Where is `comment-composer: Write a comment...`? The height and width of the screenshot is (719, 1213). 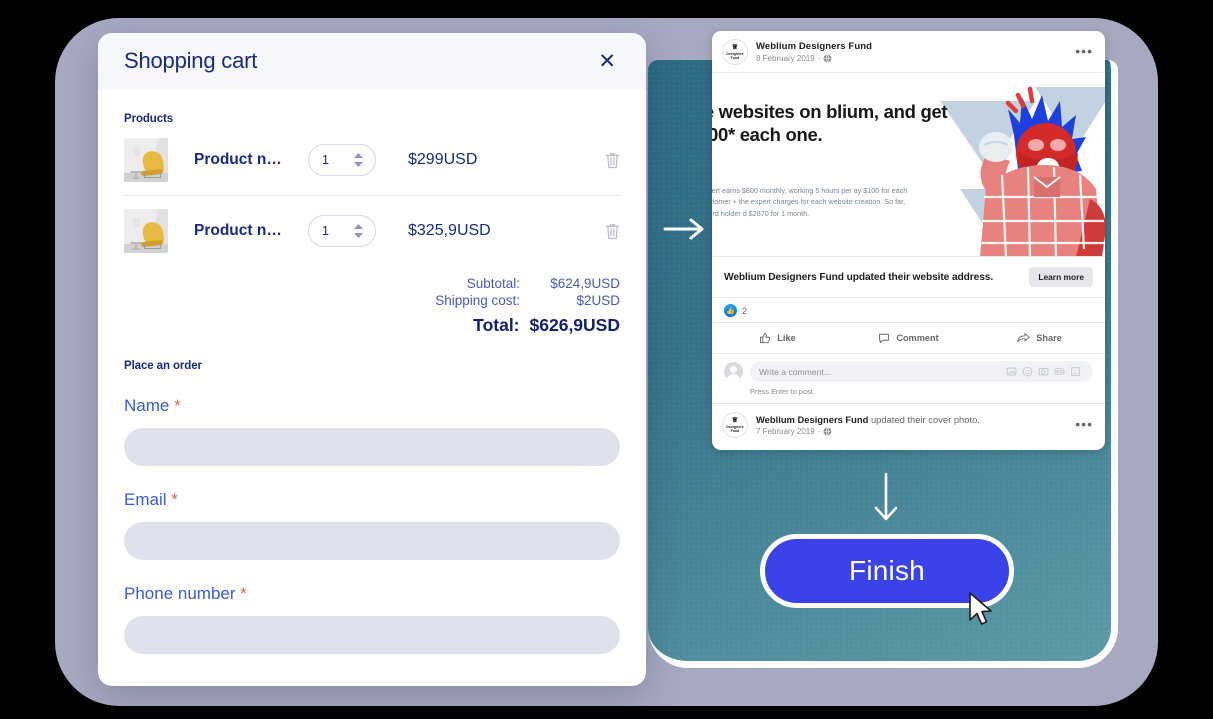
comment-composer: Write a comment... is located at coordinates (908, 368).